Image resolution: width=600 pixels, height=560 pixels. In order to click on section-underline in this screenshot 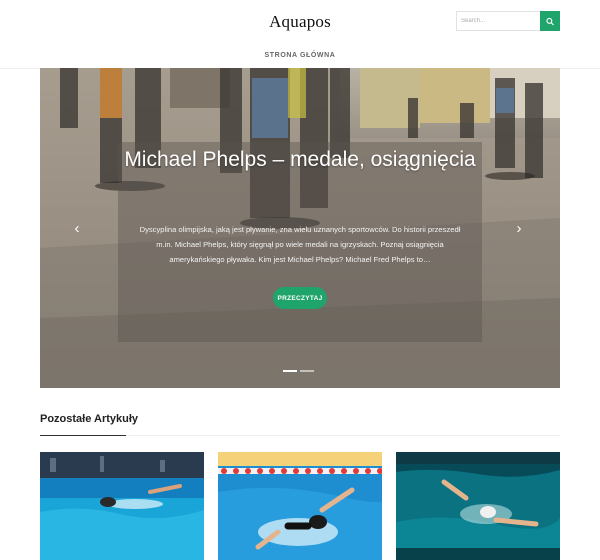, I will do `click(83, 435)`.